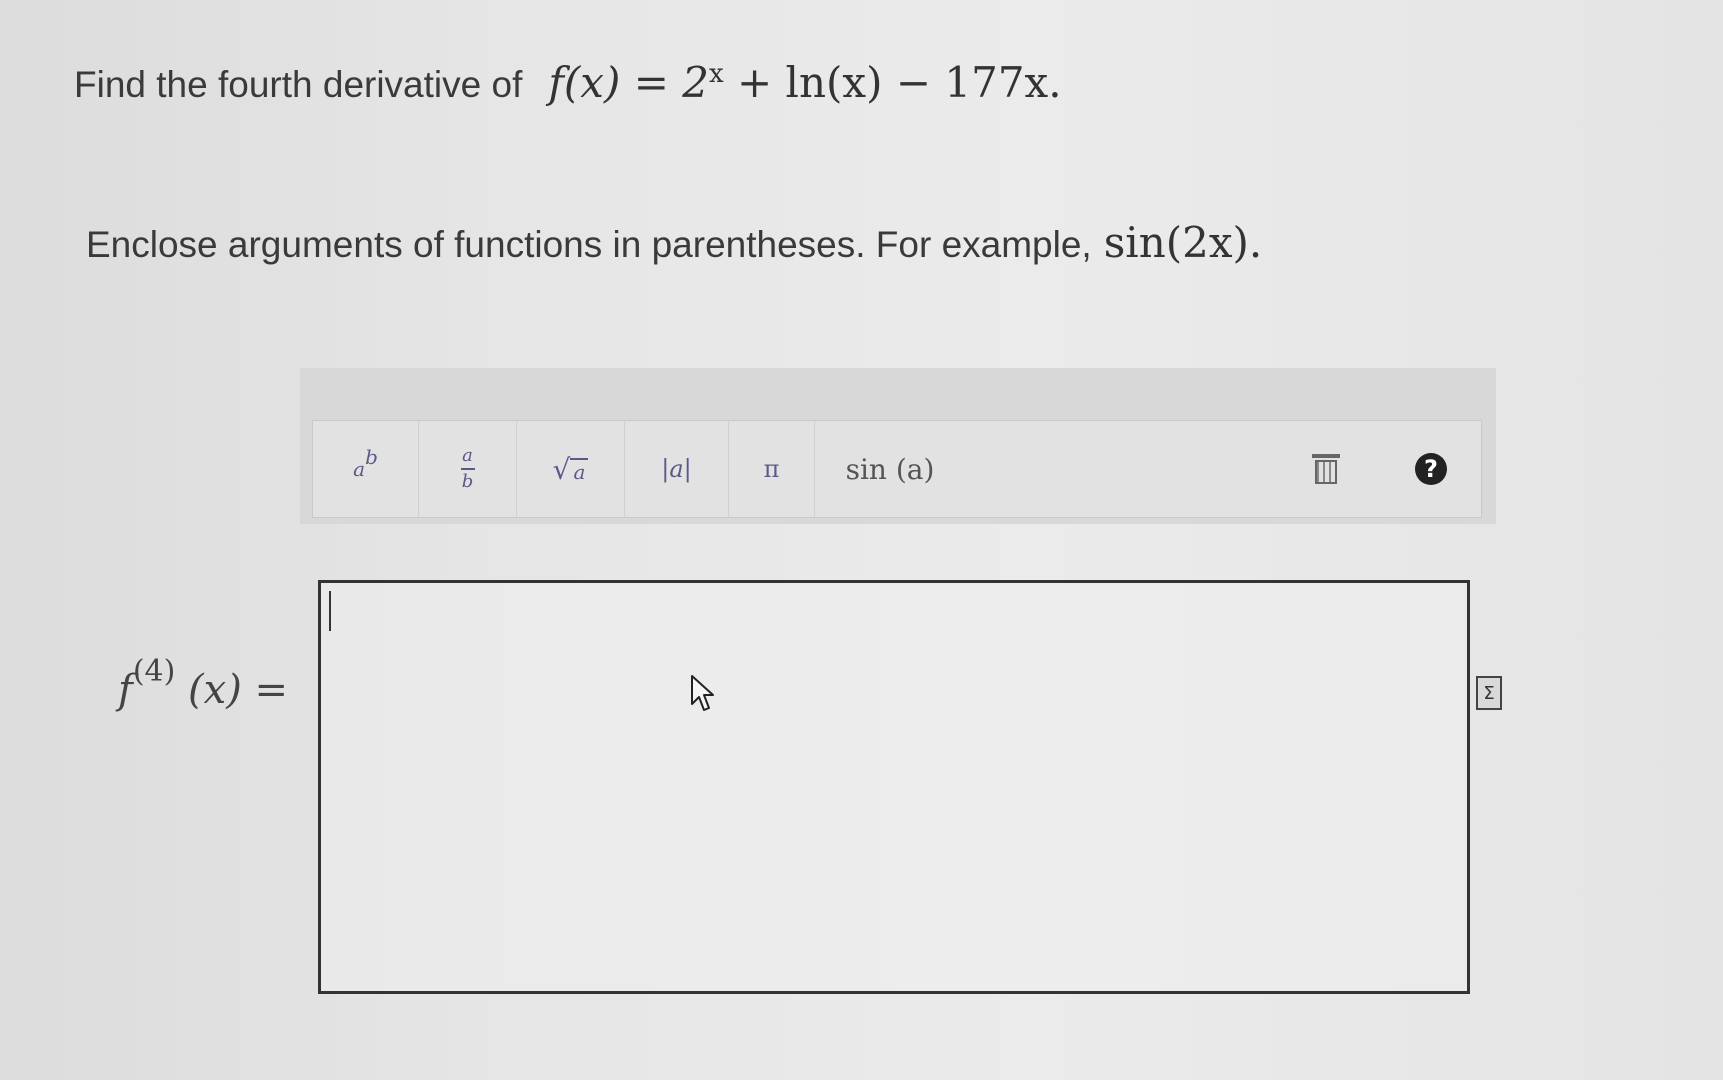  I want to click on answer-label-order: (4), so click(154, 671).